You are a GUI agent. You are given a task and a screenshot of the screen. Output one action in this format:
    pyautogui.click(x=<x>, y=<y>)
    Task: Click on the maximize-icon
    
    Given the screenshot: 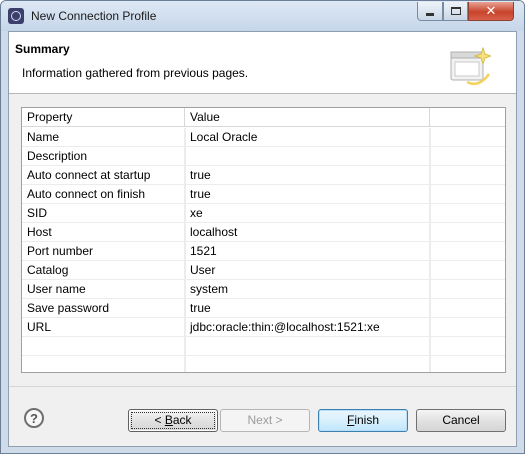 What is the action you would take?
    pyautogui.click(x=455, y=11)
    